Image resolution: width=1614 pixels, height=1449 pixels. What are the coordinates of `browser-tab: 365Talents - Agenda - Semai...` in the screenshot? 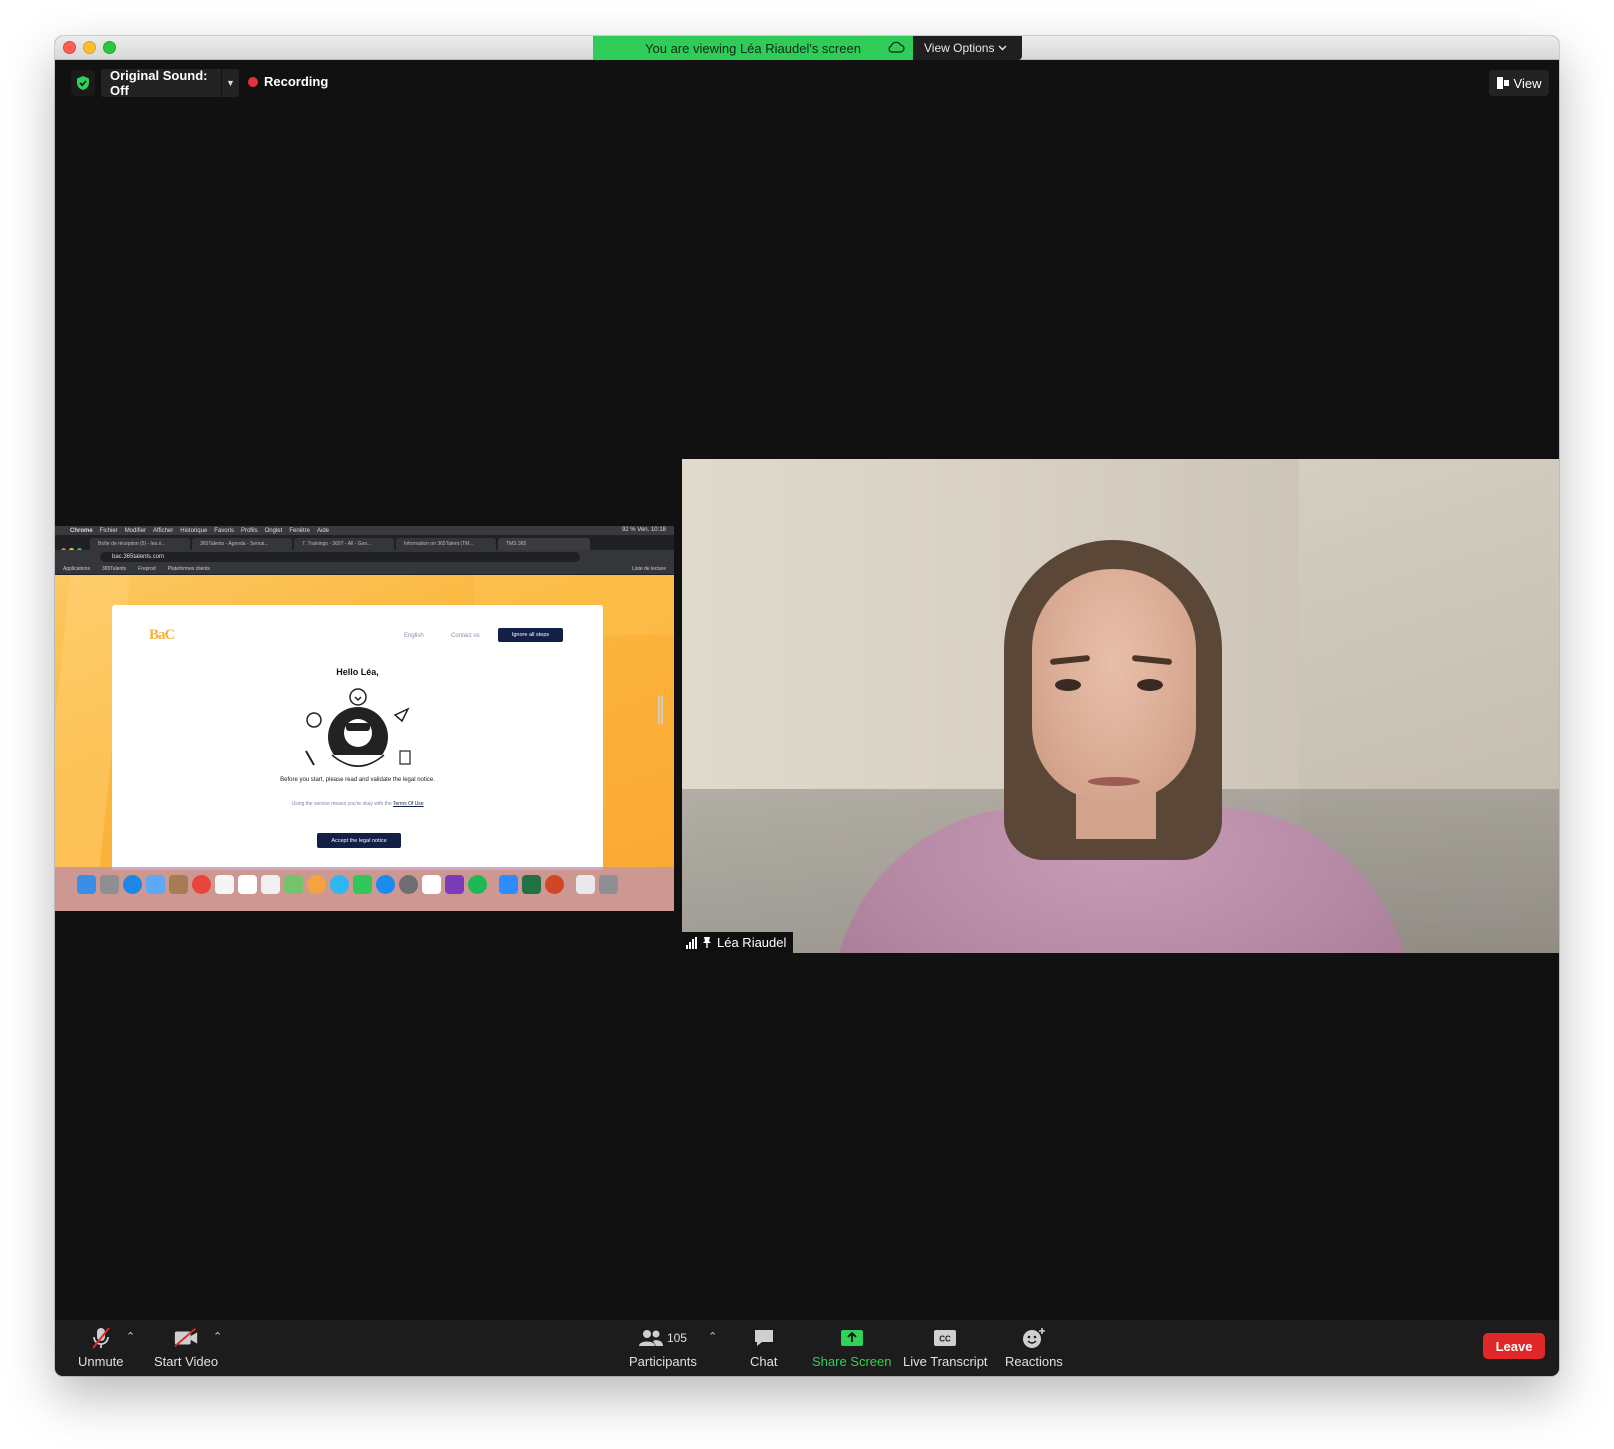 It's located at (242, 544).